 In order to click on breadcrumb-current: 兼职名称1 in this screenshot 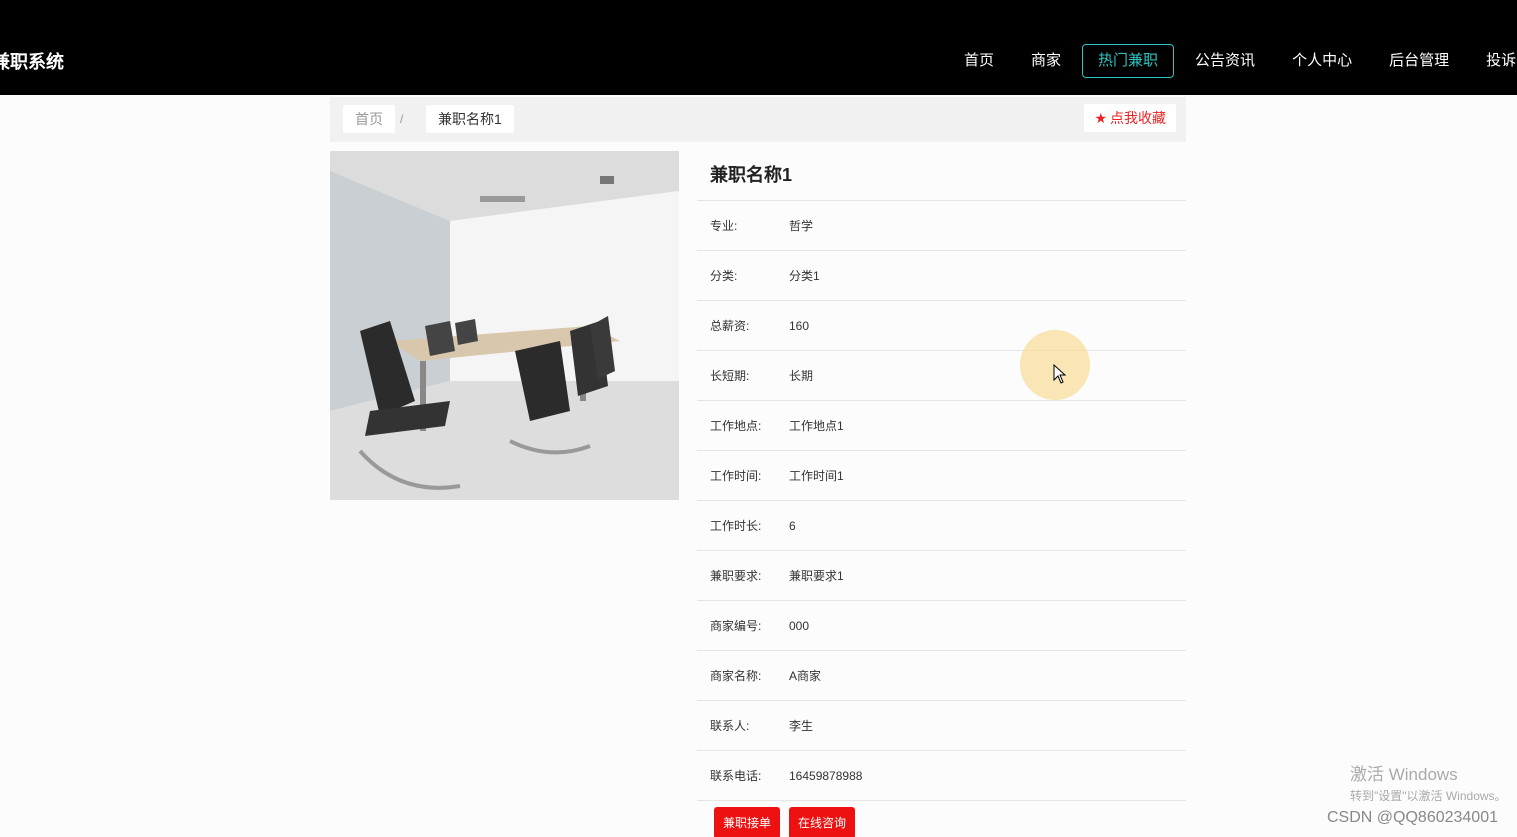, I will do `click(470, 119)`.